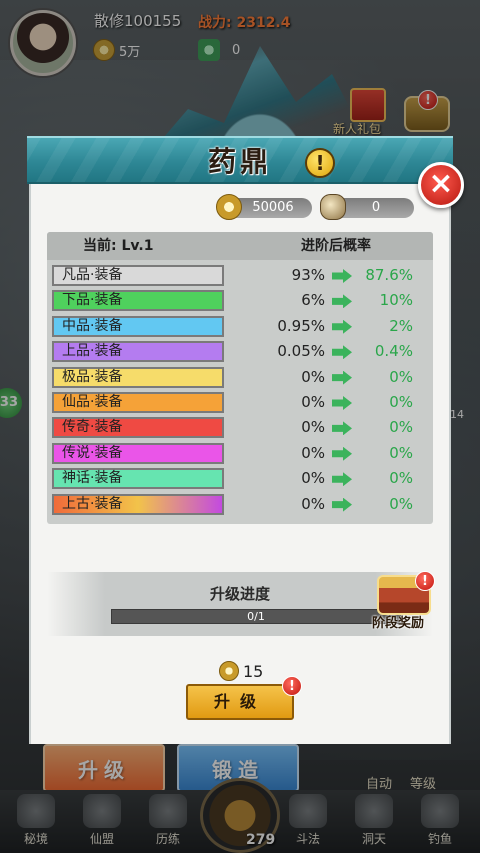 The height and width of the screenshot is (853, 480). Describe the element at coordinates (313, 300) in the screenshot. I see `current-rate: 6%` at that location.